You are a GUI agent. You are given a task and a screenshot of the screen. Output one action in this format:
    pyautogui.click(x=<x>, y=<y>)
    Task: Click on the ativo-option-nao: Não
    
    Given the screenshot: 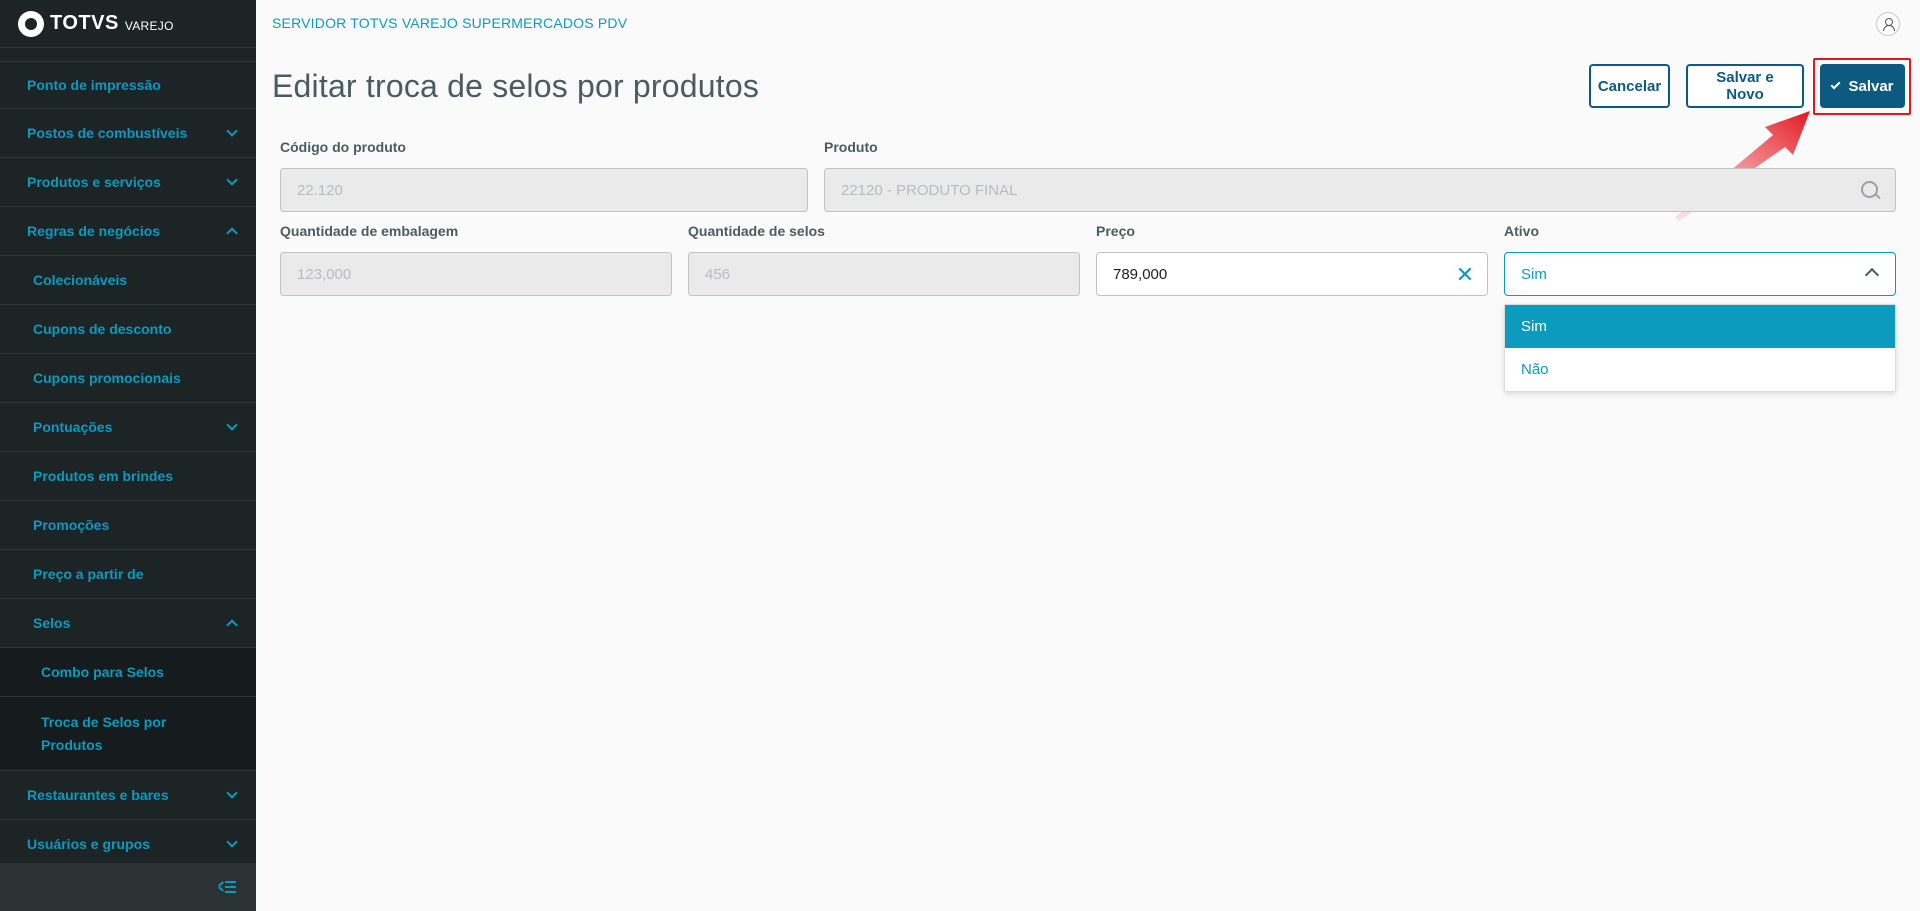 What is the action you would take?
    pyautogui.click(x=1700, y=369)
    